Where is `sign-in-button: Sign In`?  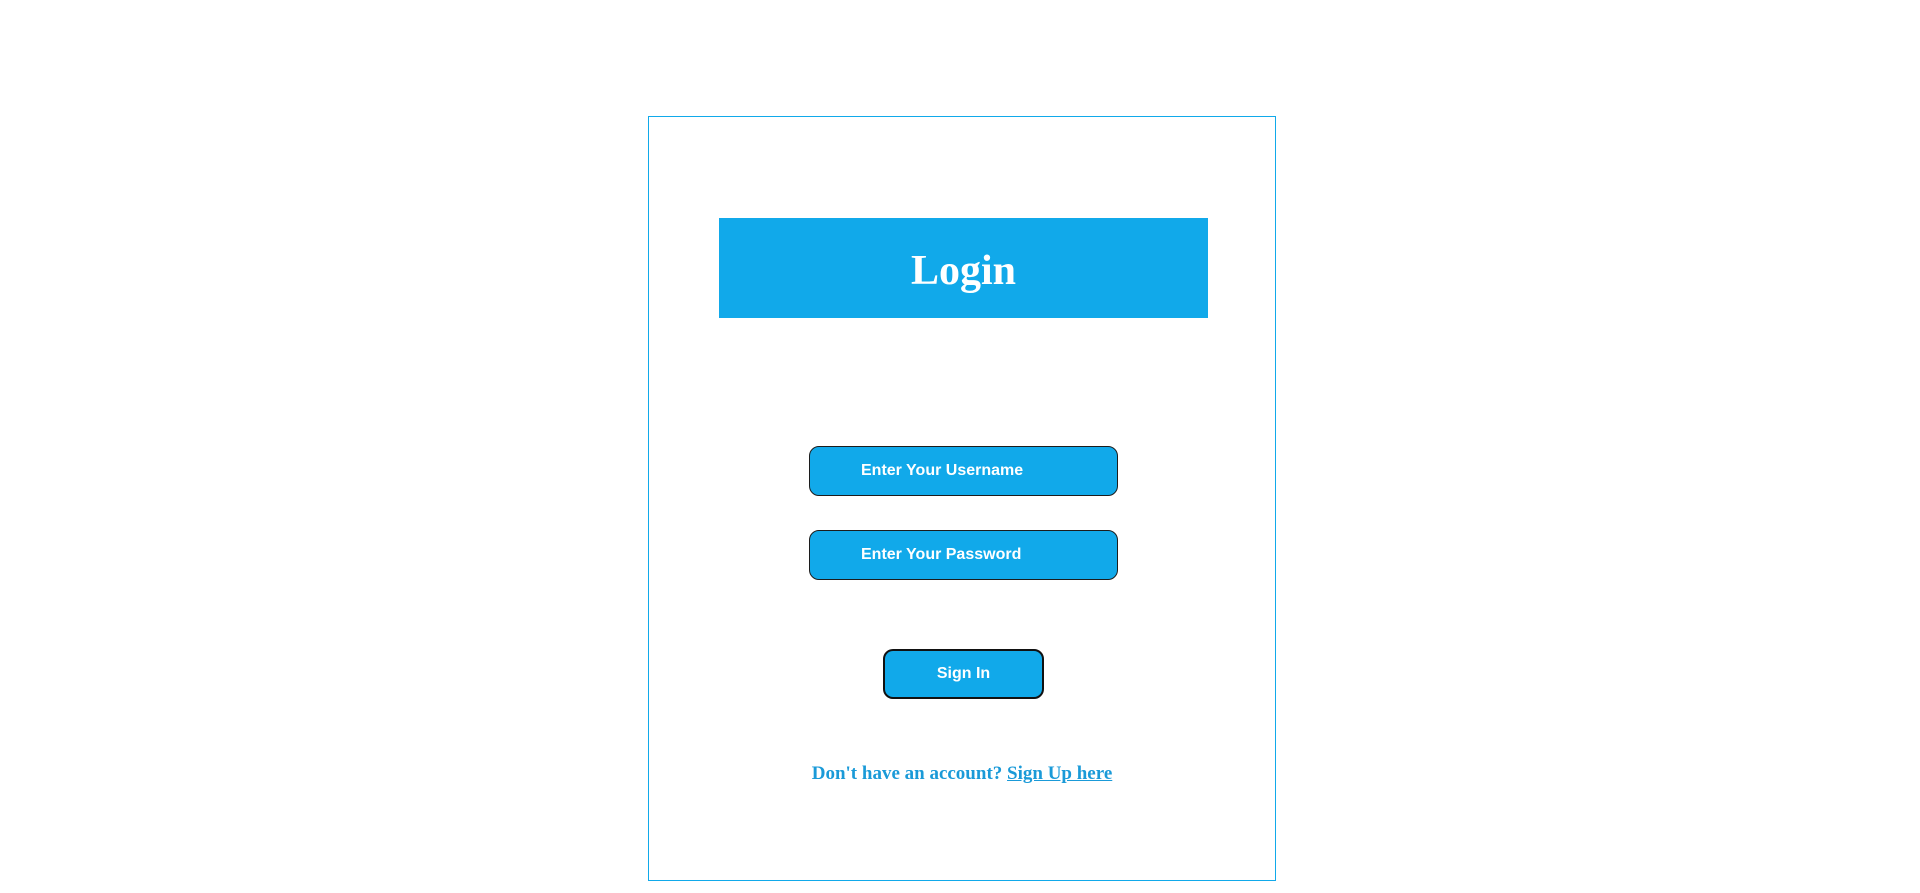
sign-in-button: Sign In is located at coordinates (963, 674).